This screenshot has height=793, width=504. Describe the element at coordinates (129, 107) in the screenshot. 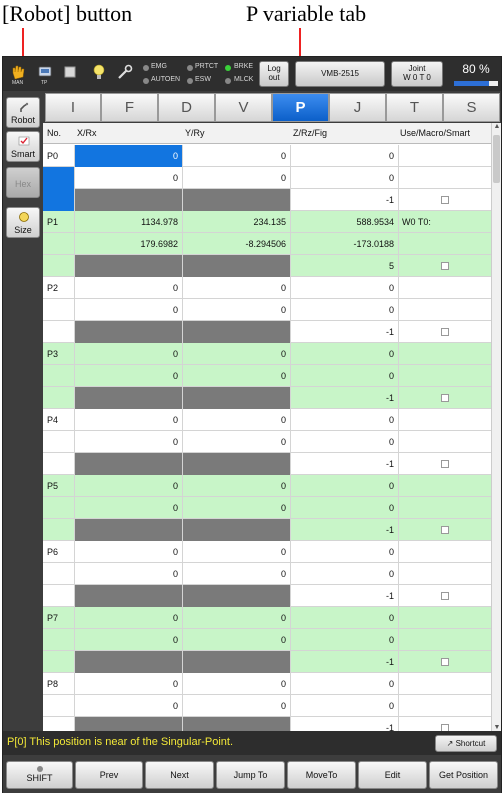

I see `tab-f: F` at that location.